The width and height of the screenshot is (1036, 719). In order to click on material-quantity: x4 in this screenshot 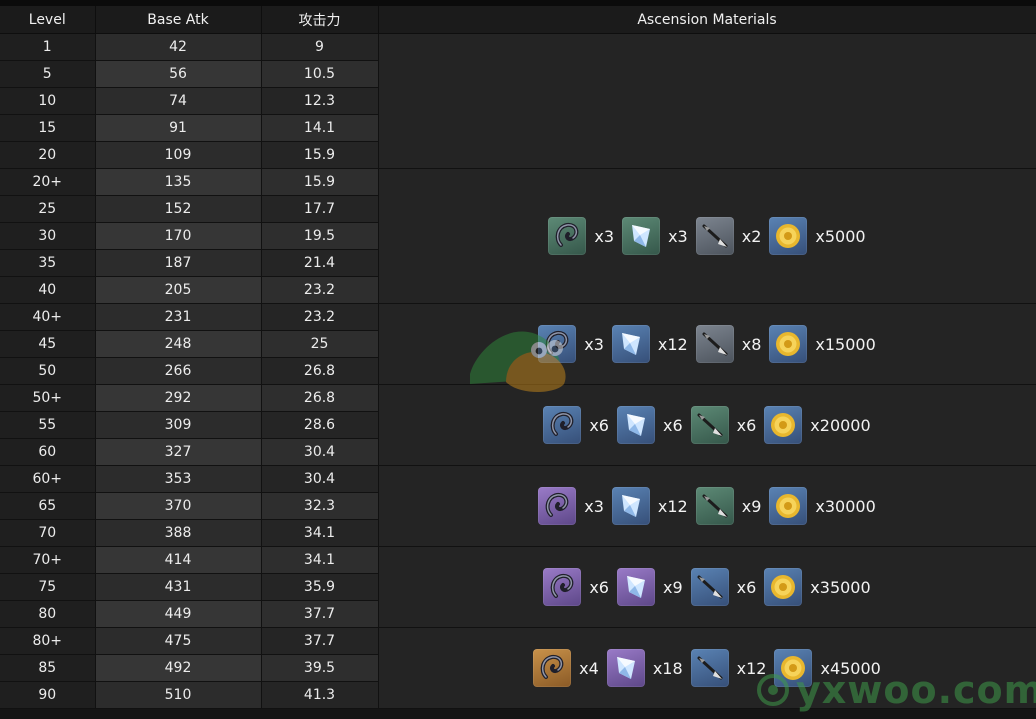, I will do `click(589, 668)`.